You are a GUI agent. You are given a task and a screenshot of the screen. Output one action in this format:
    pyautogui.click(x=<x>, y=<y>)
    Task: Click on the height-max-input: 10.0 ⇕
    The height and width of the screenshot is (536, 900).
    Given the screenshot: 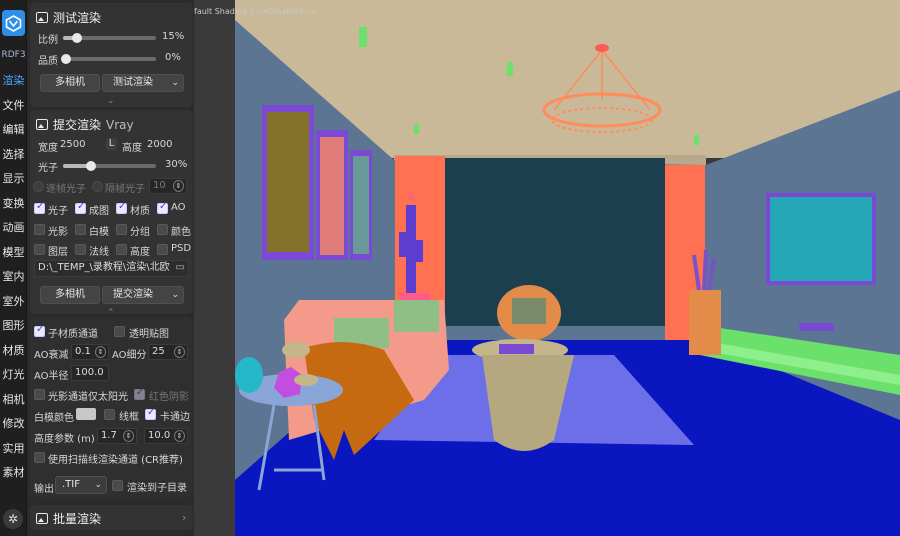 What is the action you would take?
    pyautogui.click(x=166, y=436)
    